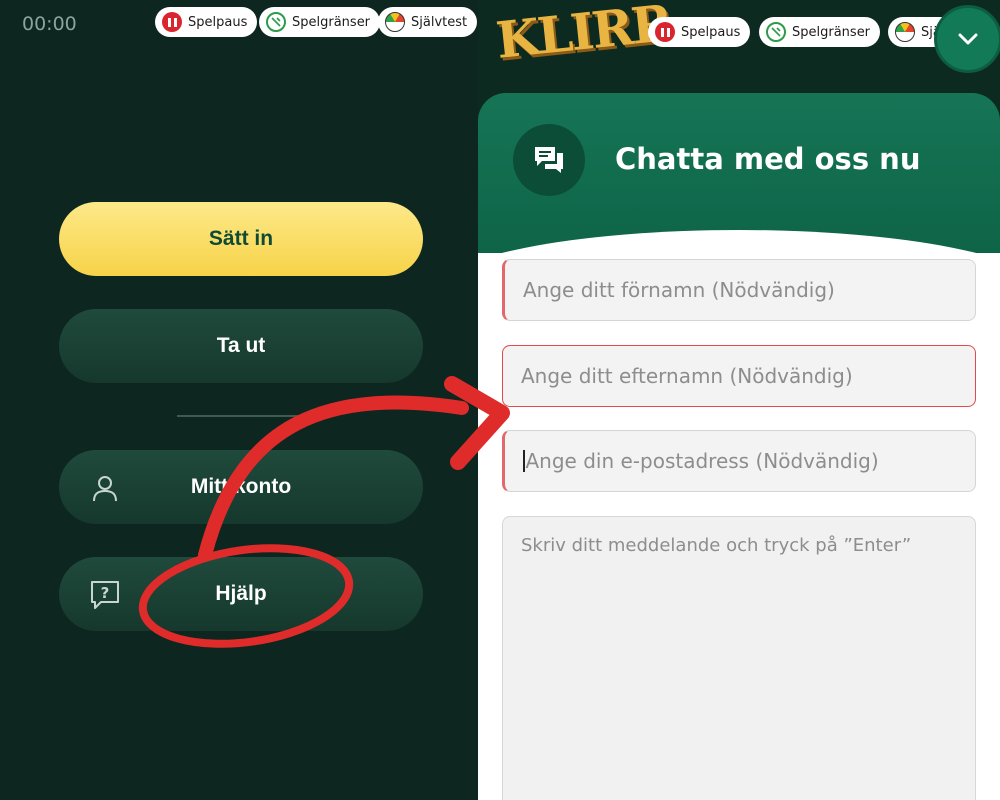 Image resolution: width=1000 pixels, height=800 pixels. What do you see at coordinates (768, 159) in the screenshot?
I see `chat-title: Chatta med oss nu` at bounding box center [768, 159].